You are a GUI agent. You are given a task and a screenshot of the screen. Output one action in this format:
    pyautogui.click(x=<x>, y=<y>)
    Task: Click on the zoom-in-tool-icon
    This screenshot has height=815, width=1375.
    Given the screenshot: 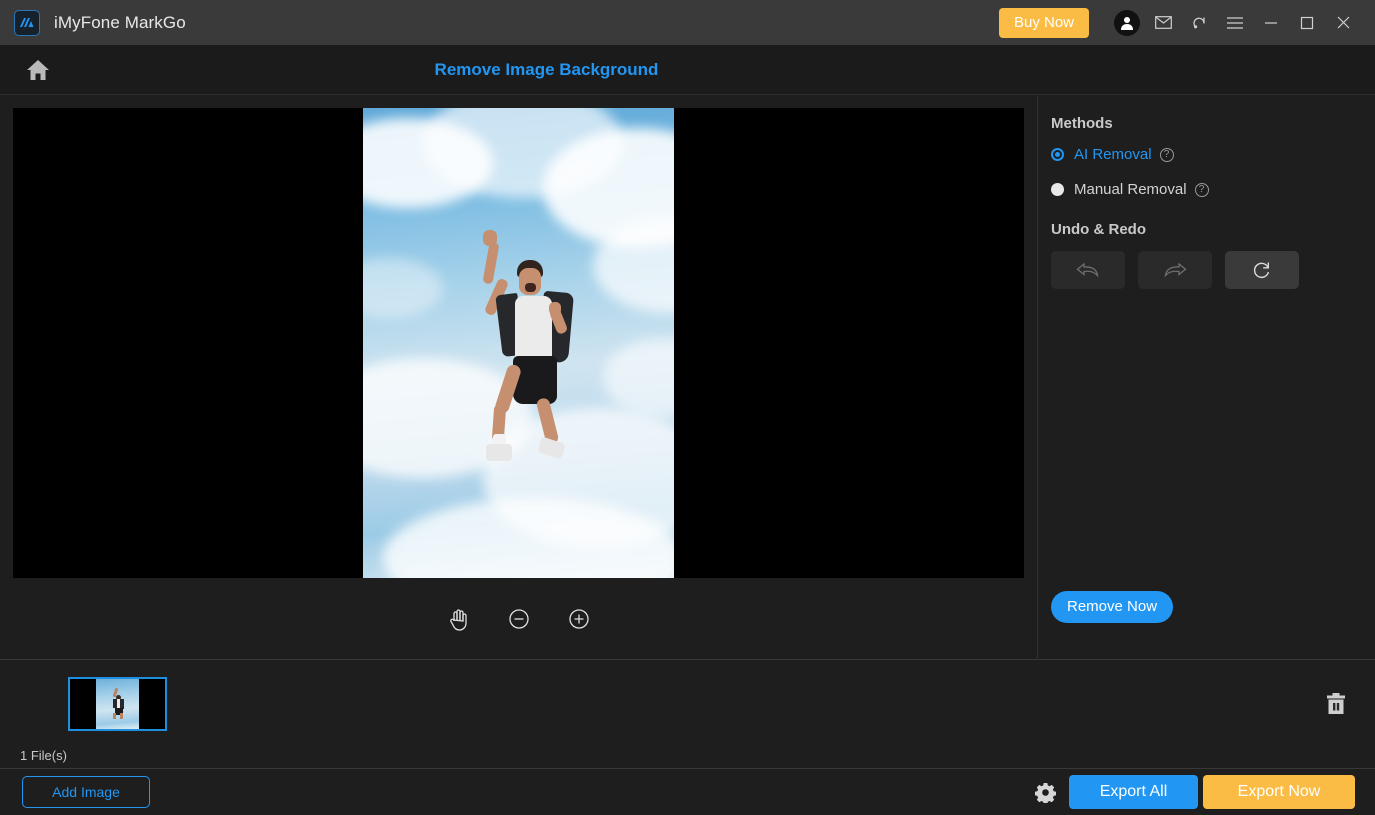 What is the action you would take?
    pyautogui.click(x=579, y=619)
    